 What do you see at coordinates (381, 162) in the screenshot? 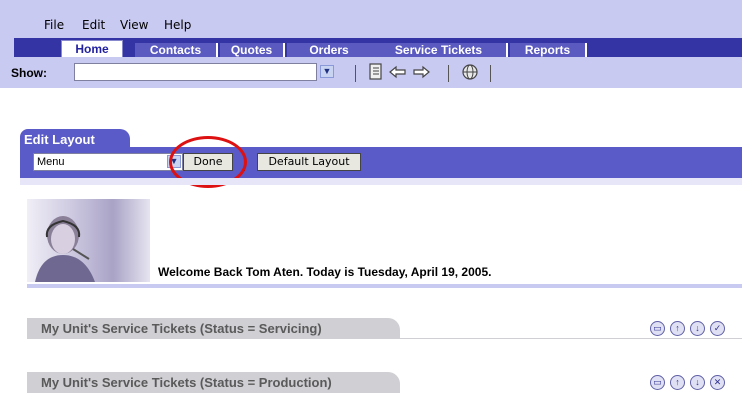
I see `edit-layout-bar: Menu ▼ Done Default Layout` at bounding box center [381, 162].